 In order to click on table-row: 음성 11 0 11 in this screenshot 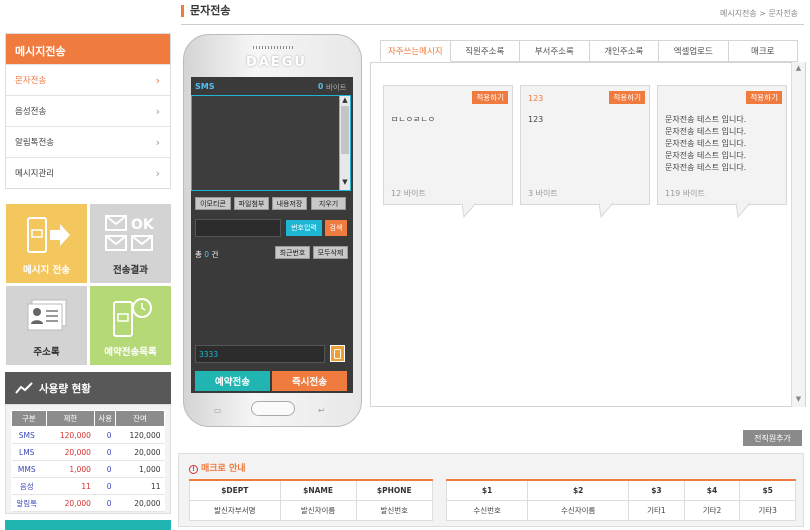, I will do `click(88, 486)`.